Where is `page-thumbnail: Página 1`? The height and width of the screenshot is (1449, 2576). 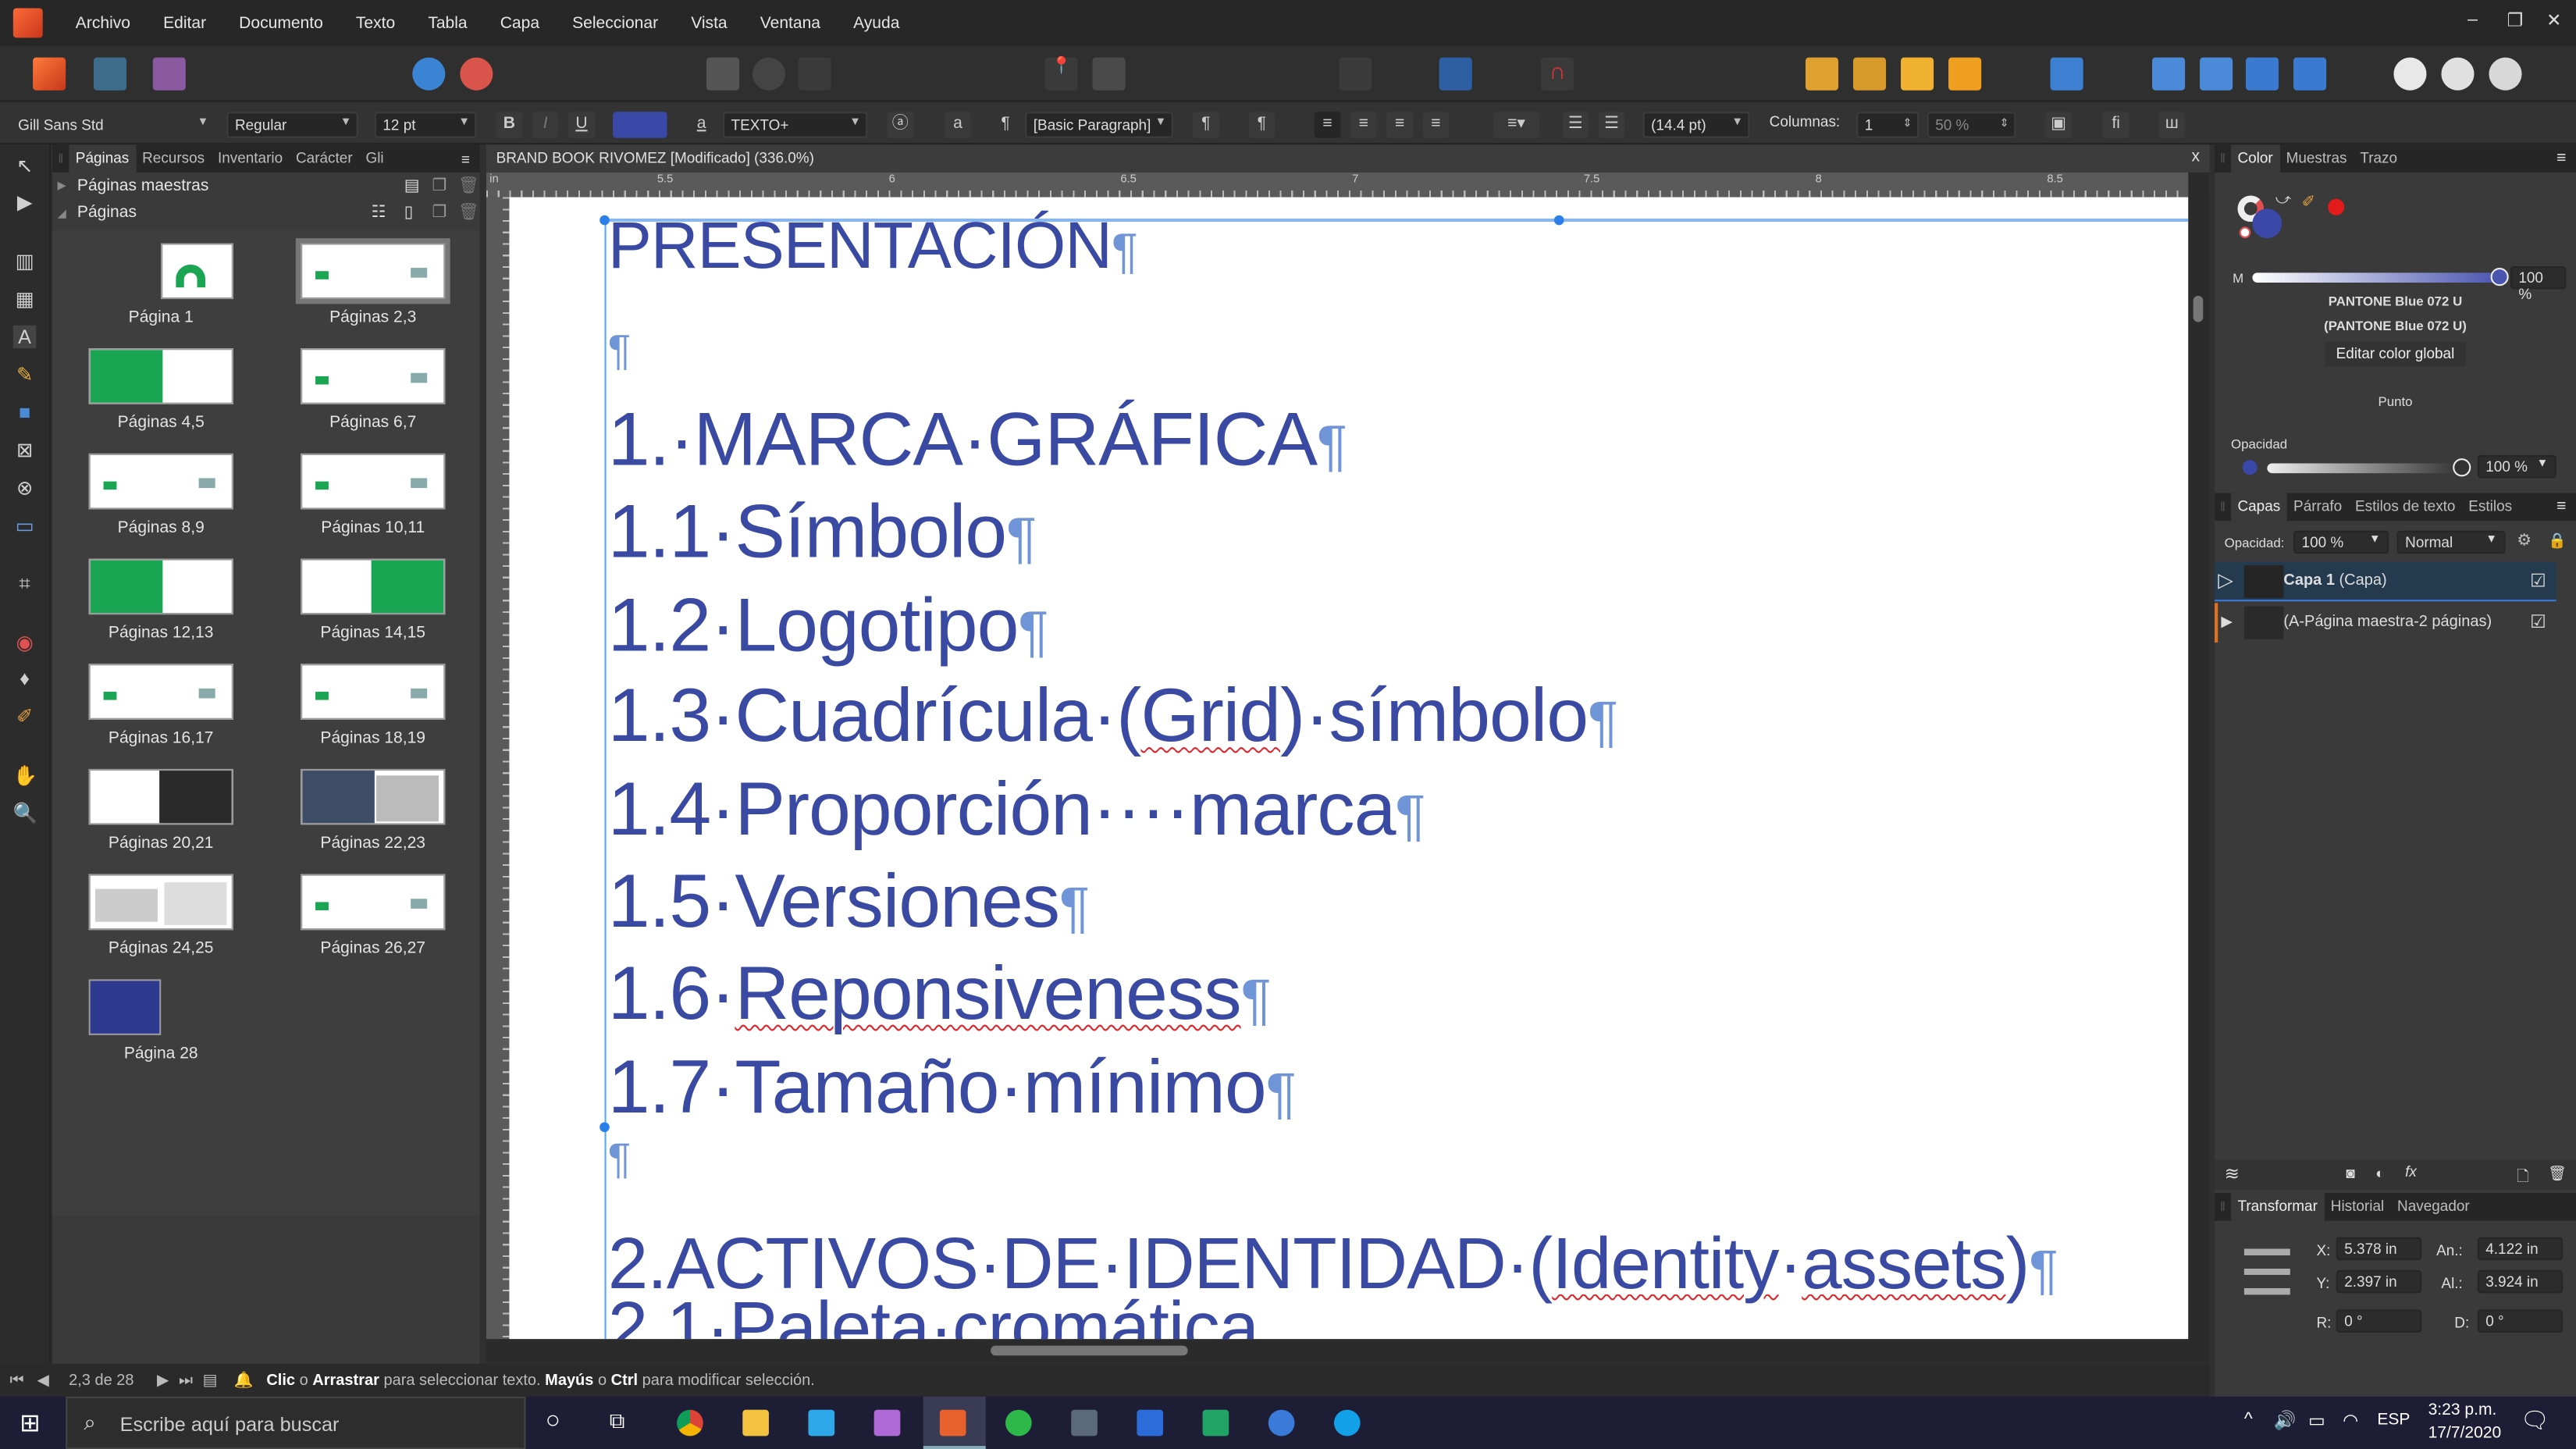
page-thumbnail: Página 1 is located at coordinates (161, 285).